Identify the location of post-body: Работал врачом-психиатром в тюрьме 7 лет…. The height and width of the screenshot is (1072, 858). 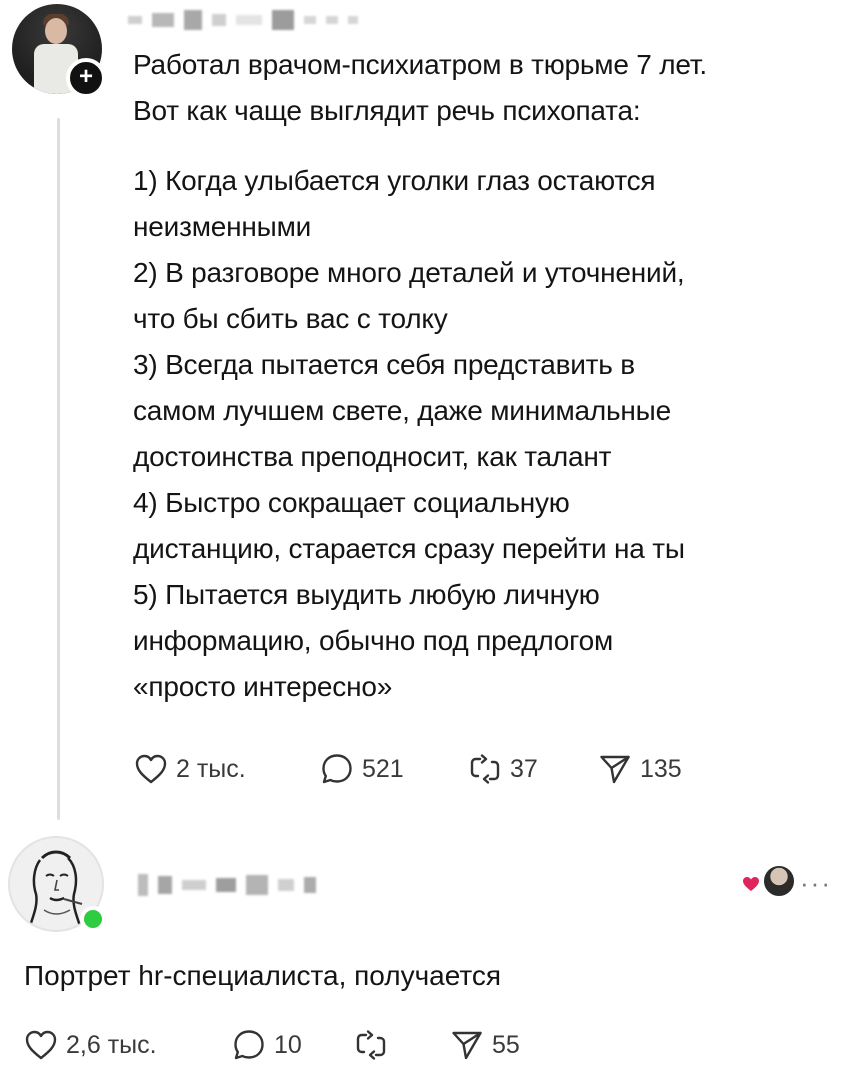
(483, 88).